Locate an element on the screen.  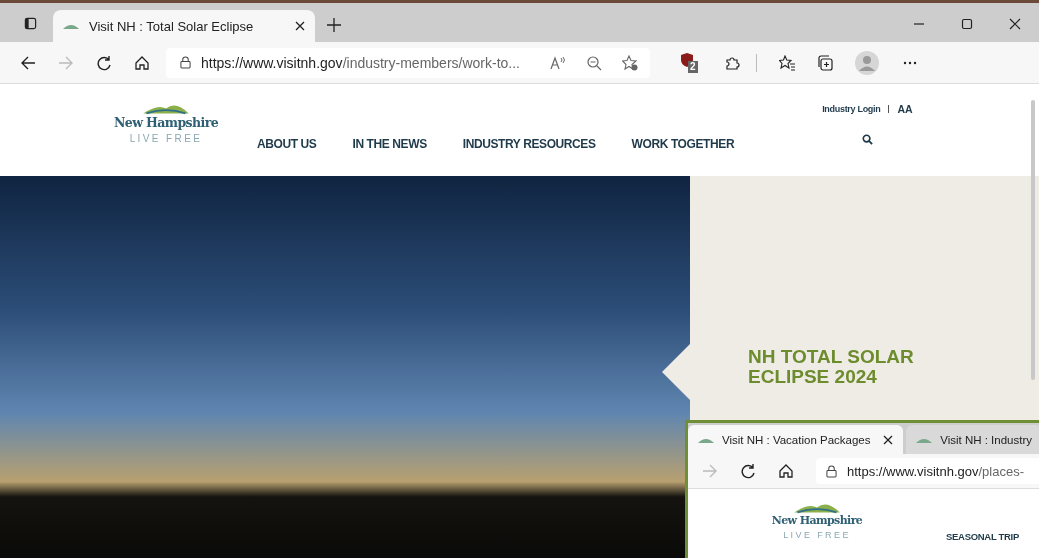
profile-avatar-icon is located at coordinates (867, 62).